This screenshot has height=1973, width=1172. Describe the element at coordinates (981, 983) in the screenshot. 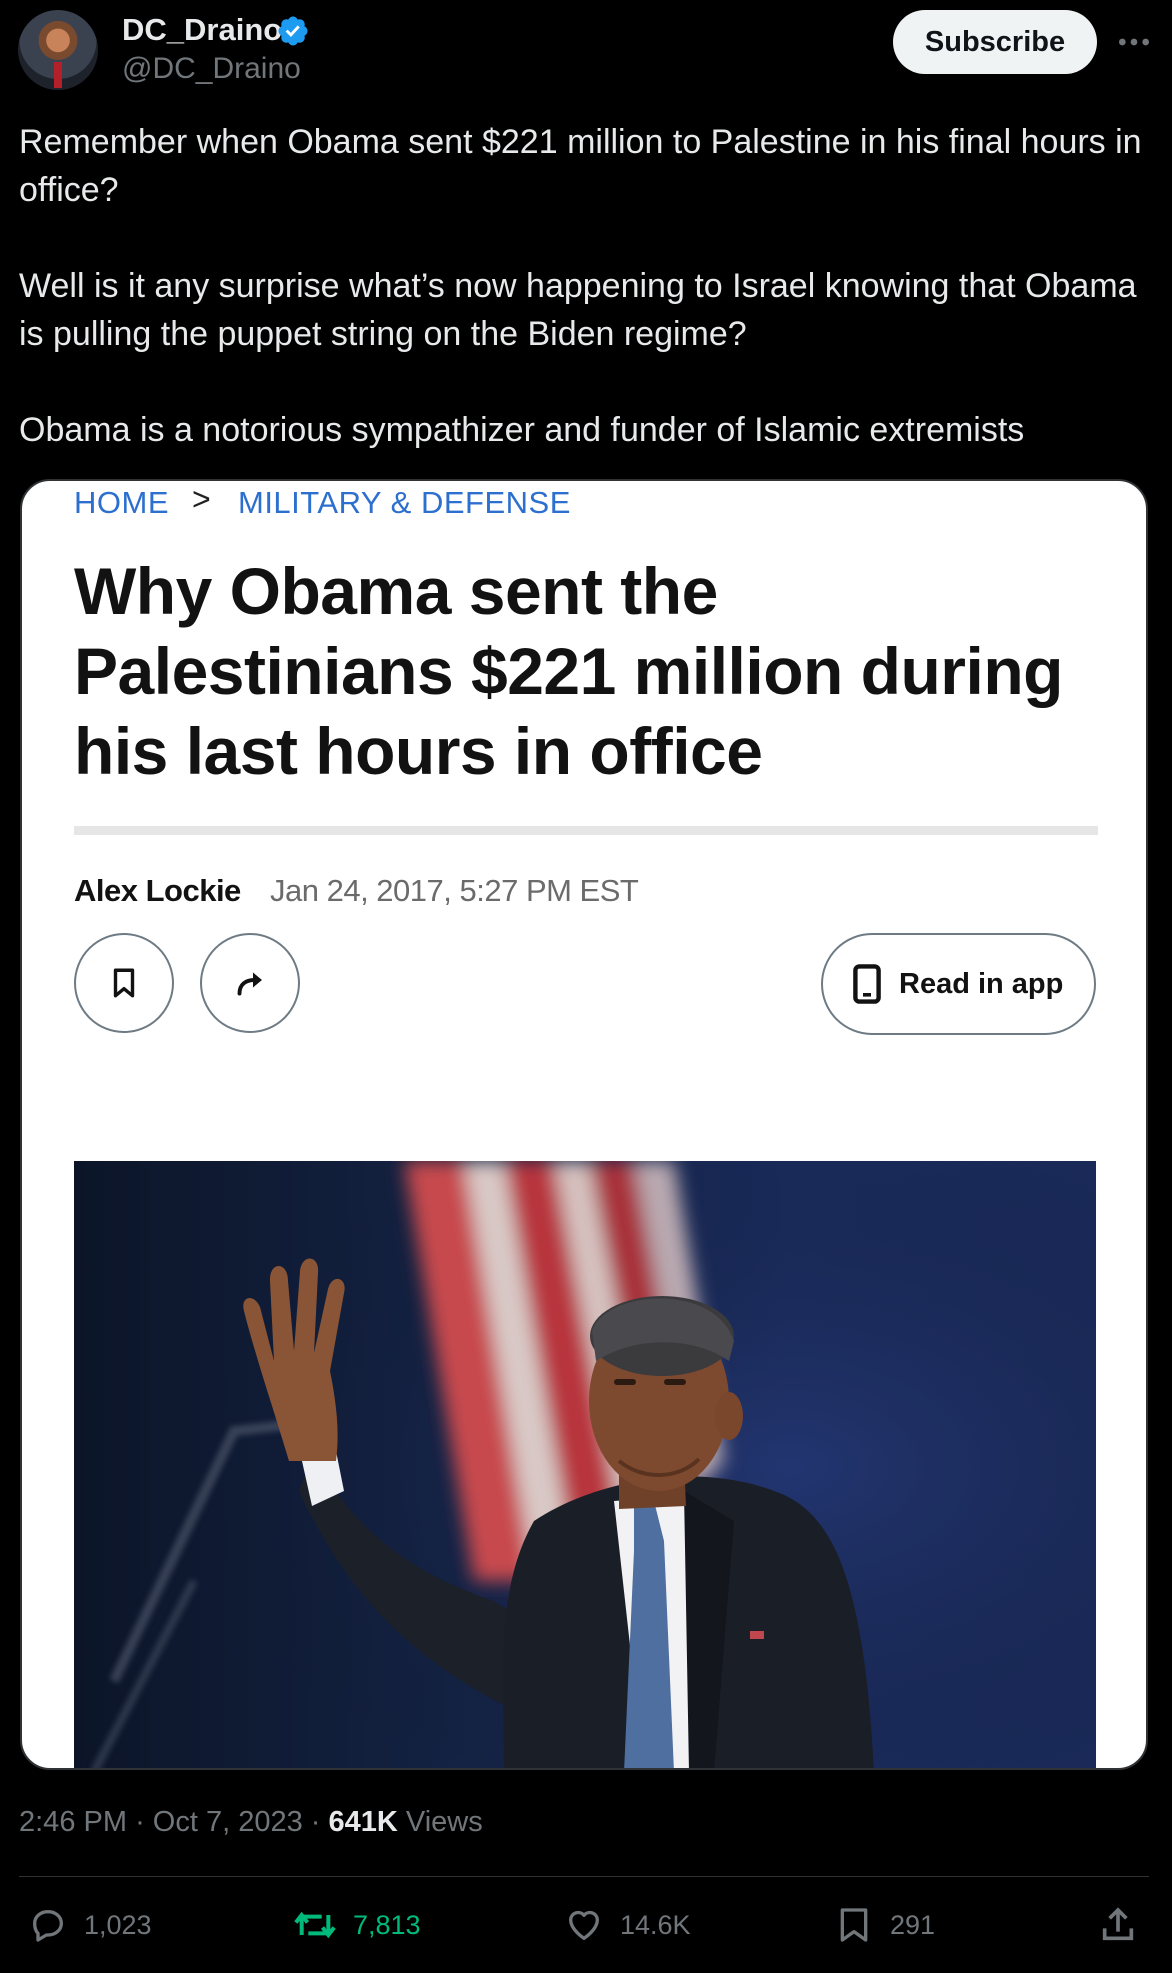

I see `read-in-app-label: Read in app` at that location.